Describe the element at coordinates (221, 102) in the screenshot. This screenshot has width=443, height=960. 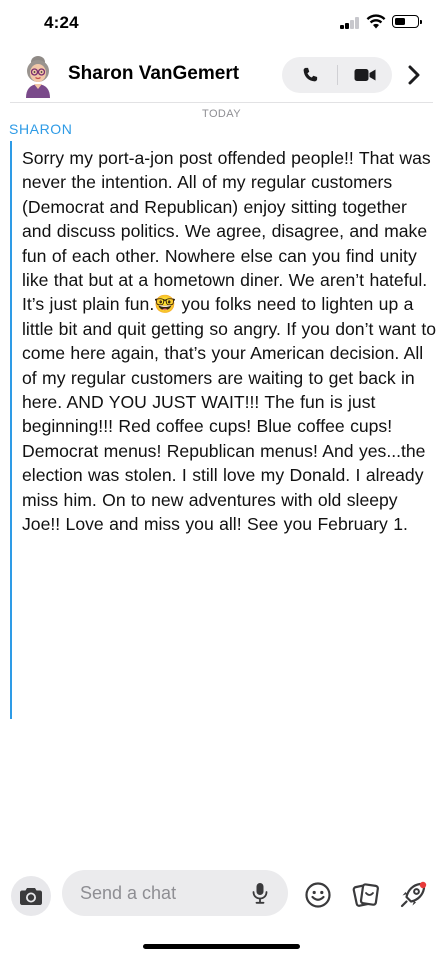
I see `header-divider` at that location.